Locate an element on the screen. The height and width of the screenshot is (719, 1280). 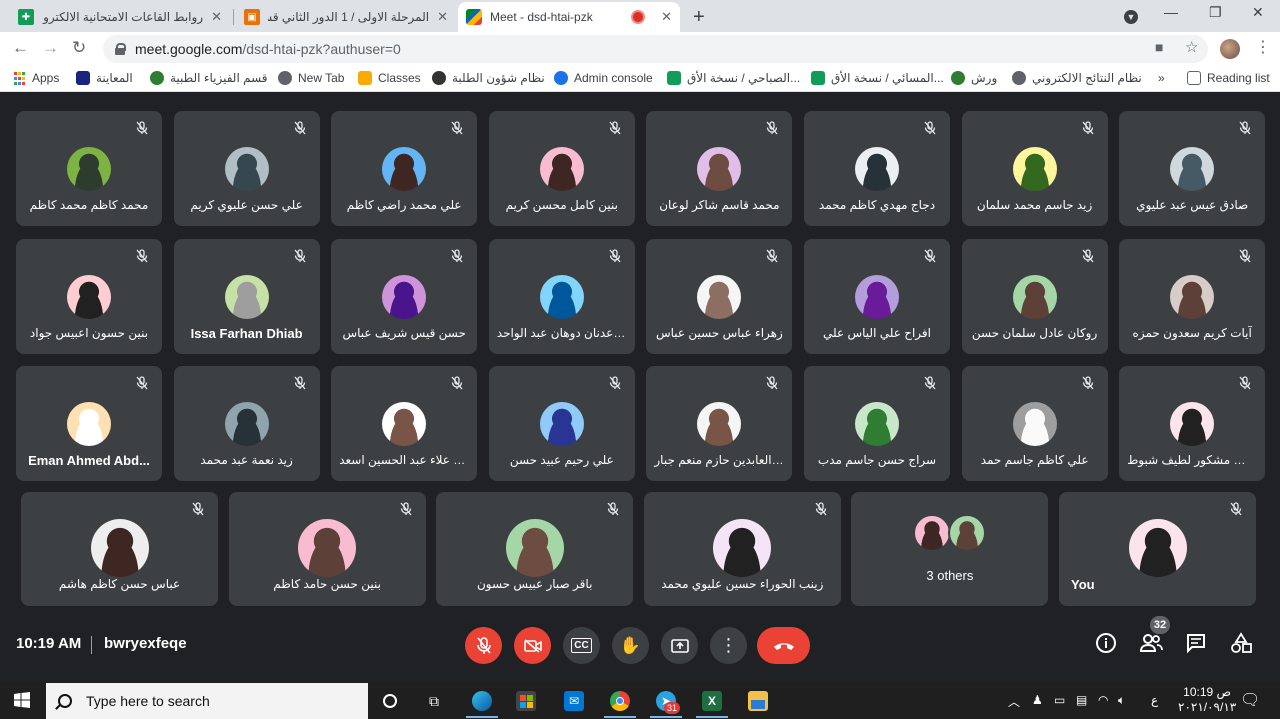
participant-tile: علي حسن عليوي كريم is located at coordinates (246, 168).